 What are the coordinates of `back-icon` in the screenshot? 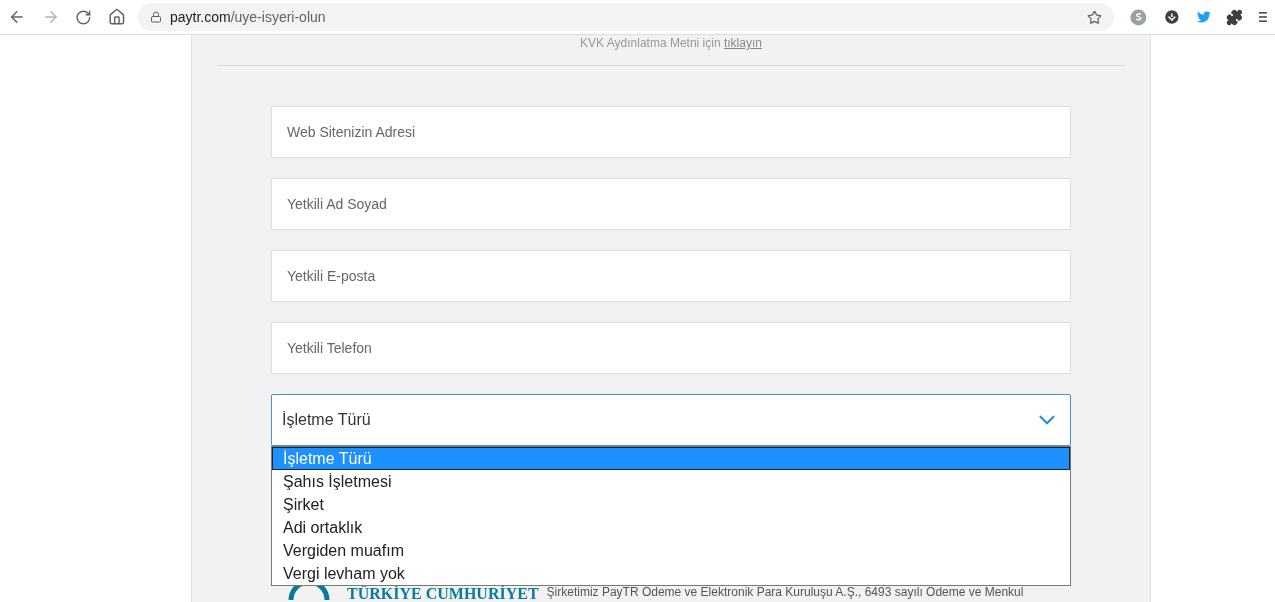 It's located at (17, 17).